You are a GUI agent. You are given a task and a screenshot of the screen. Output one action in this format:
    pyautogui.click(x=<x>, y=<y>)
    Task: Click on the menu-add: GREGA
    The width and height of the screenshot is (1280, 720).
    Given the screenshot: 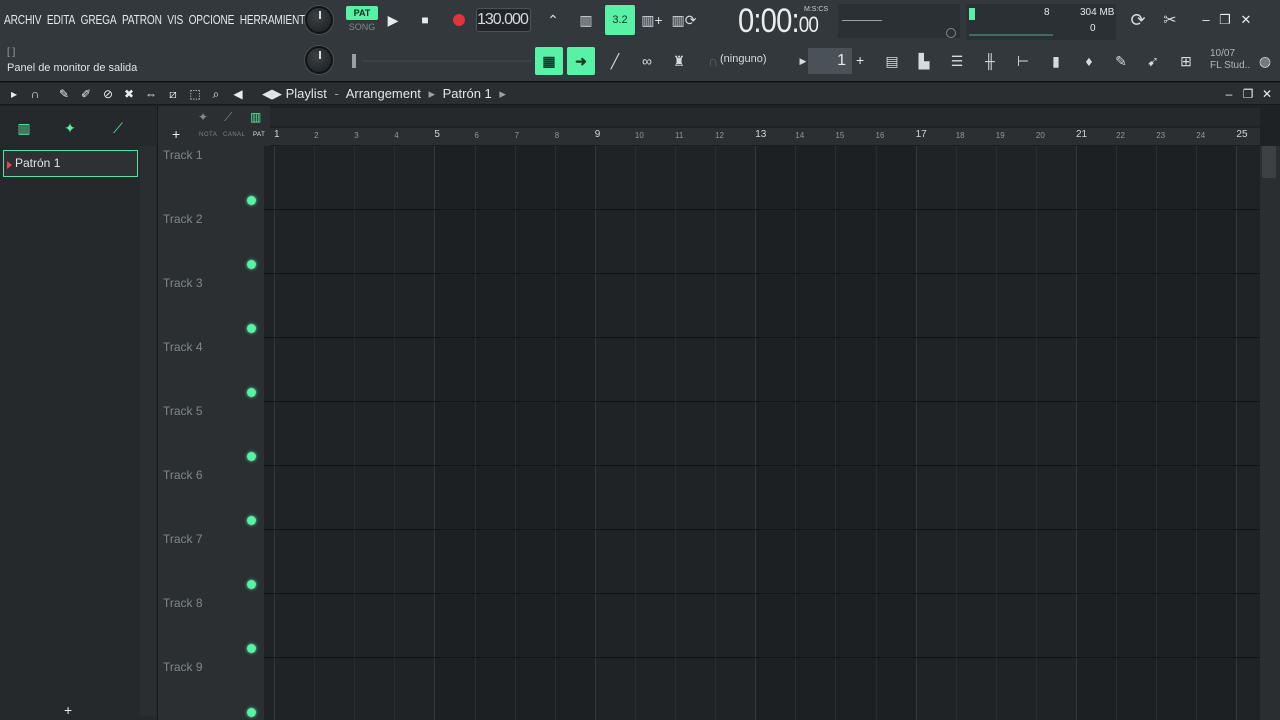 What is the action you would take?
    pyautogui.click(x=99, y=19)
    